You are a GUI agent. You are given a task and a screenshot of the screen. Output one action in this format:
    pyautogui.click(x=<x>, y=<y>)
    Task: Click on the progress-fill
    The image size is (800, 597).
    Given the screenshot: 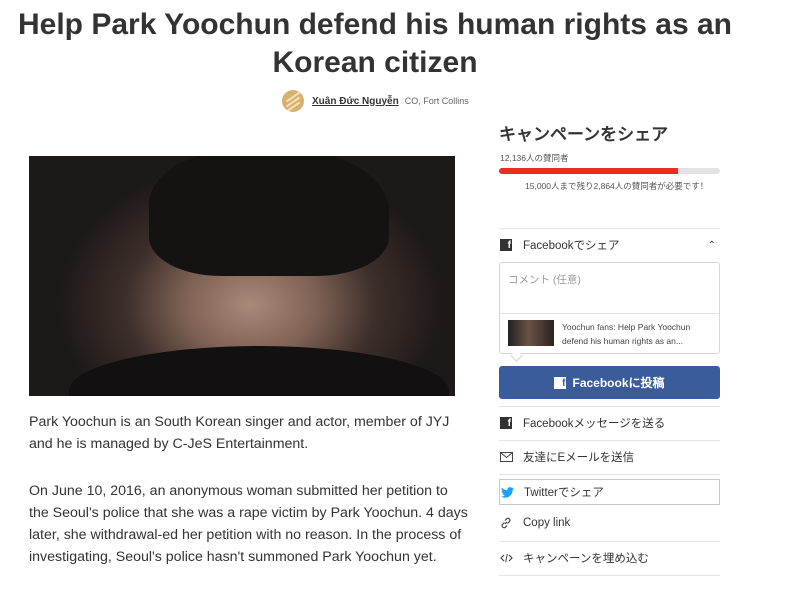 What is the action you would take?
    pyautogui.click(x=588, y=171)
    